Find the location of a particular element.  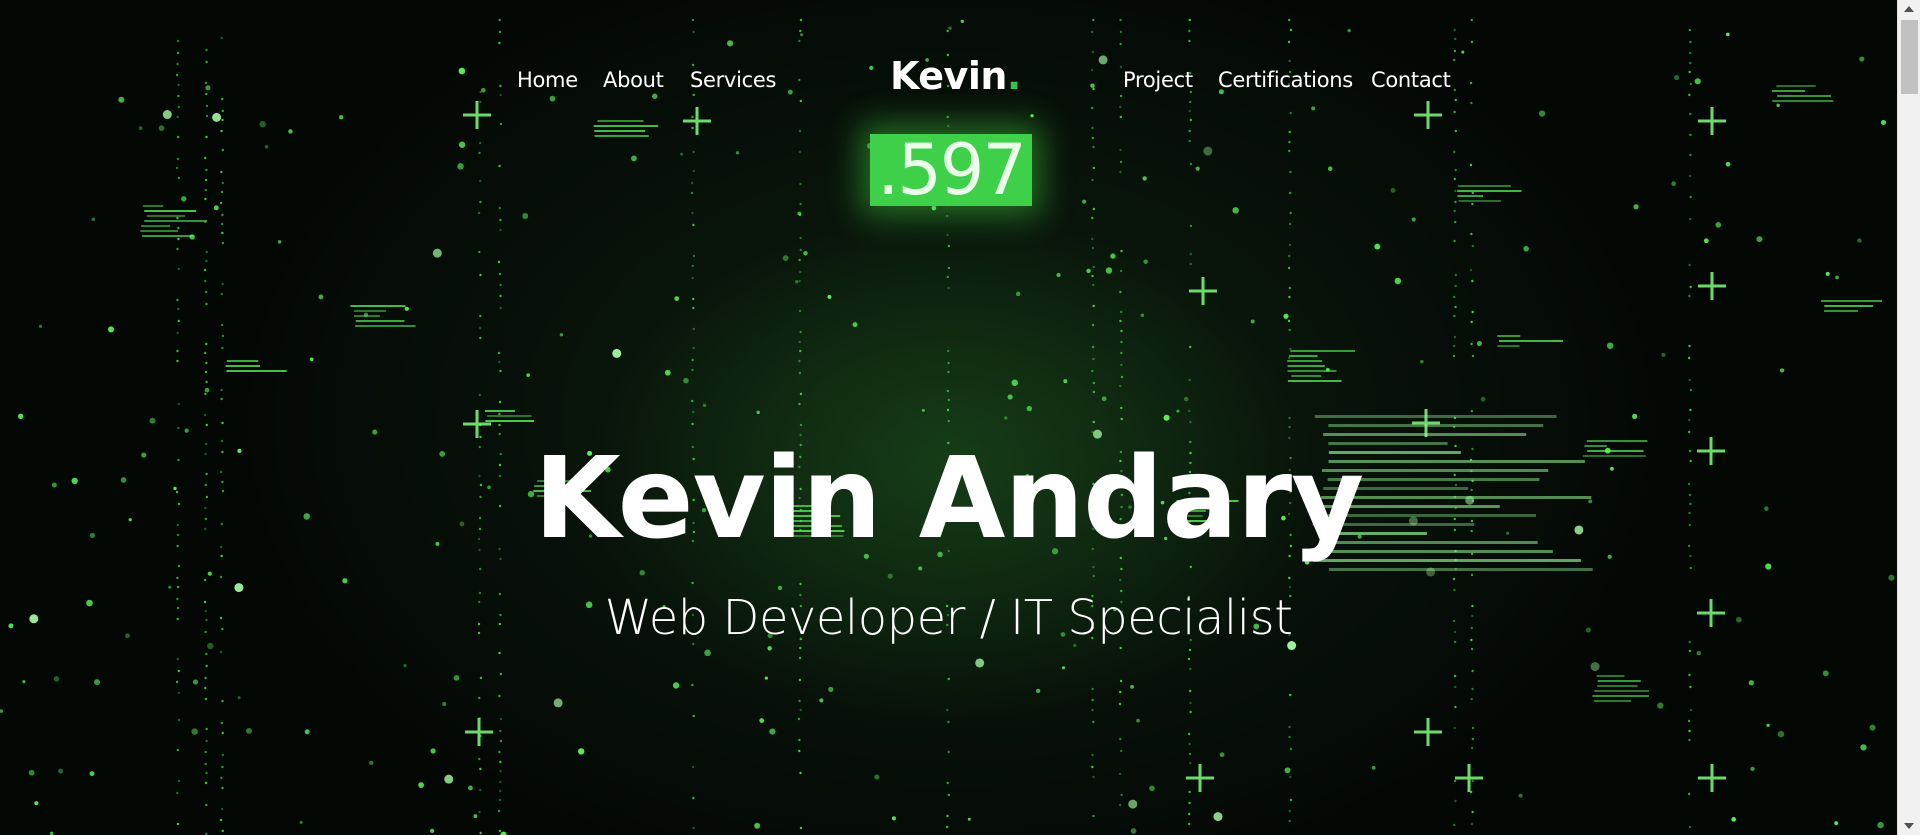

brand-logo: Kevin. is located at coordinates (955, 76).